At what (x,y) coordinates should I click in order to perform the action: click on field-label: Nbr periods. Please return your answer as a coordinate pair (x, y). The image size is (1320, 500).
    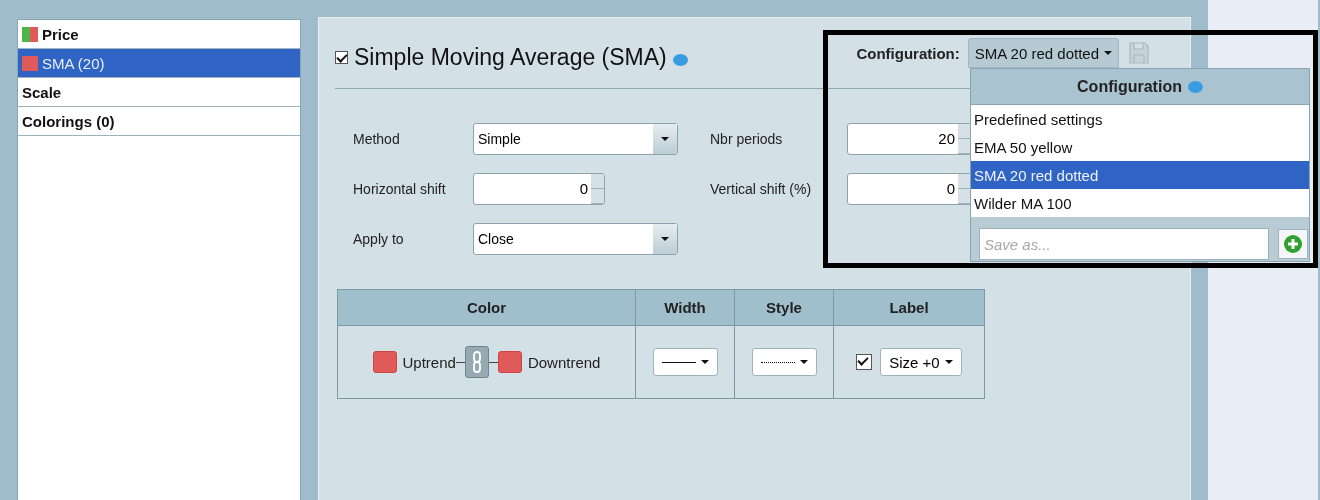
    Looking at the image, I should click on (747, 139).